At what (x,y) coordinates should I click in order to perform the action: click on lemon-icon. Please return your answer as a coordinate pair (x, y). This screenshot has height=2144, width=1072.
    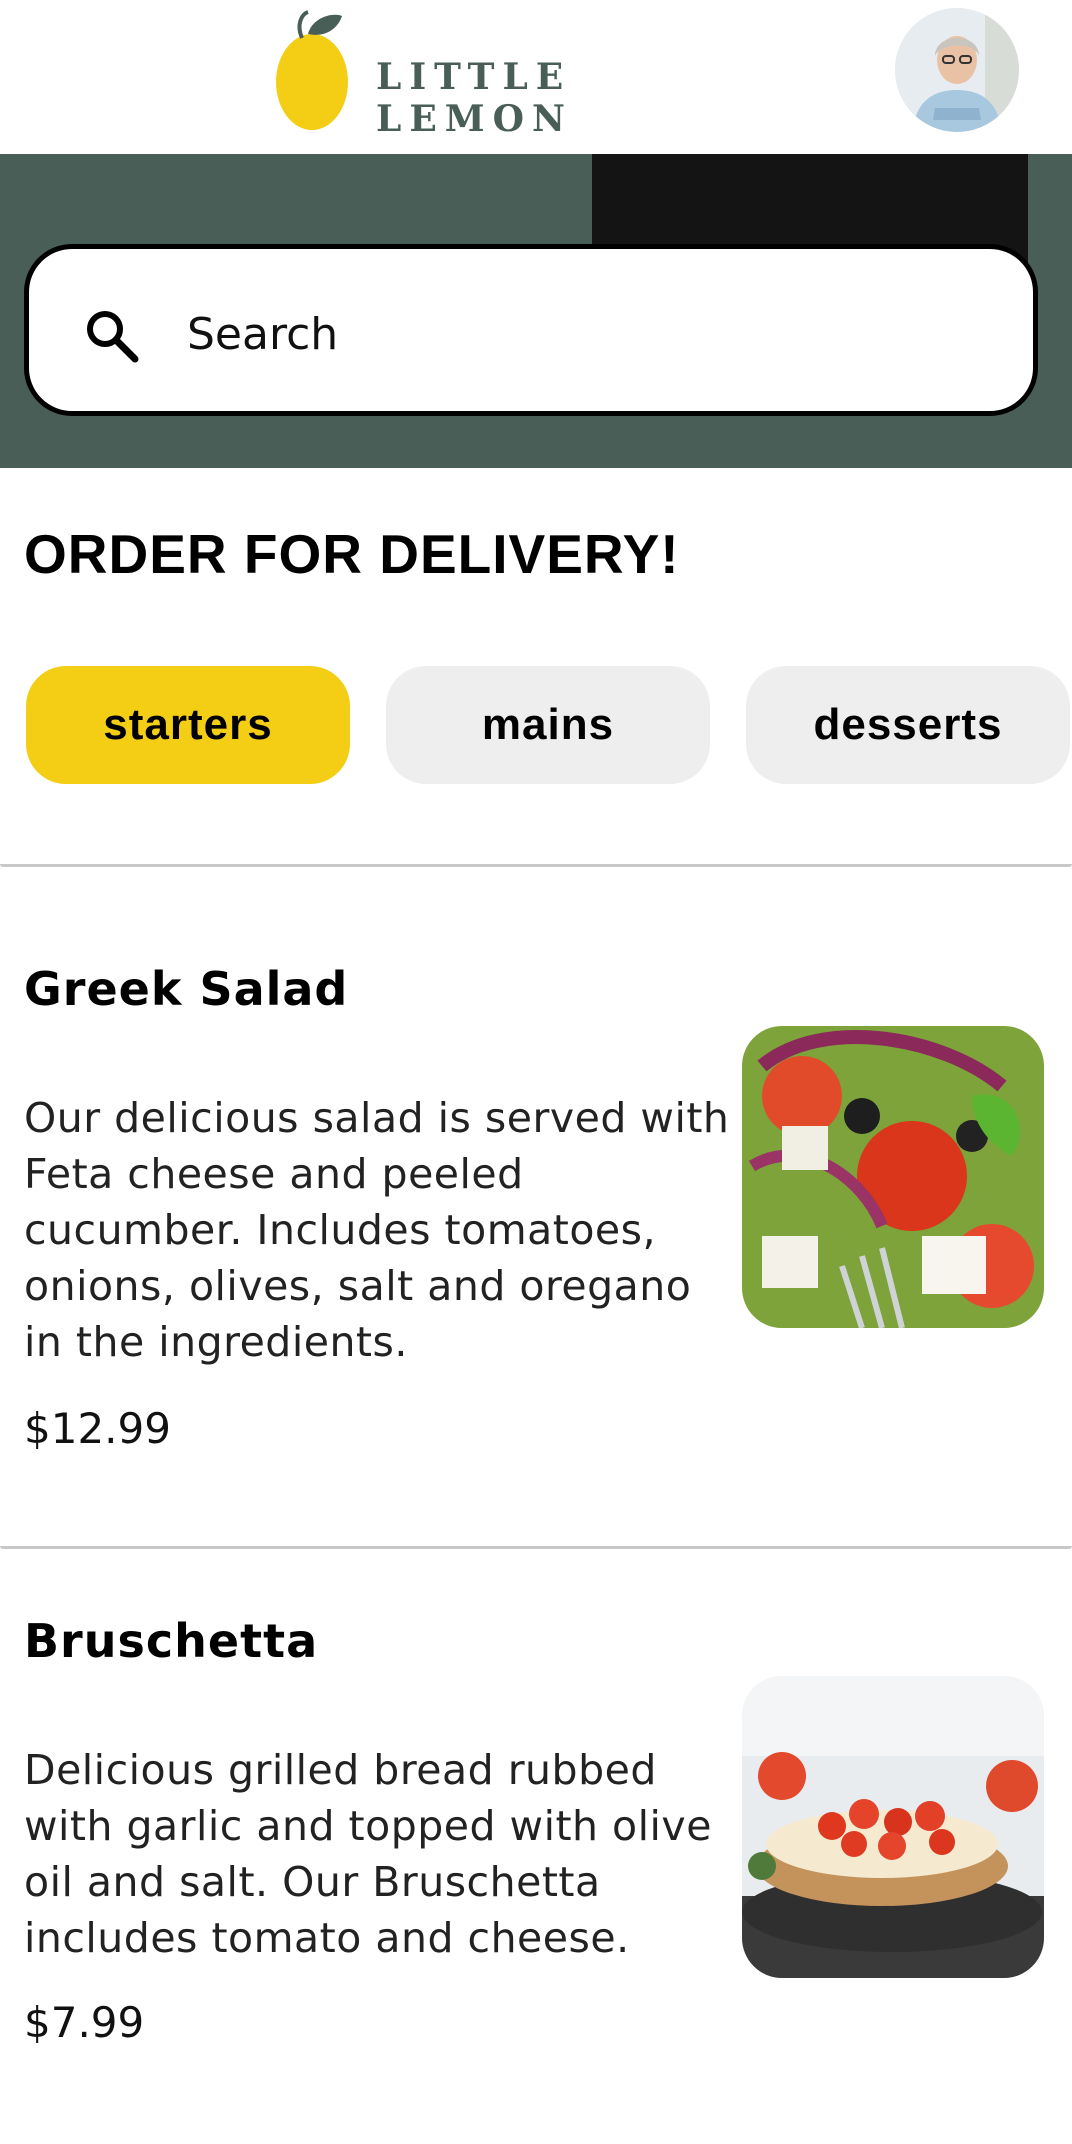
    Looking at the image, I should click on (312, 70).